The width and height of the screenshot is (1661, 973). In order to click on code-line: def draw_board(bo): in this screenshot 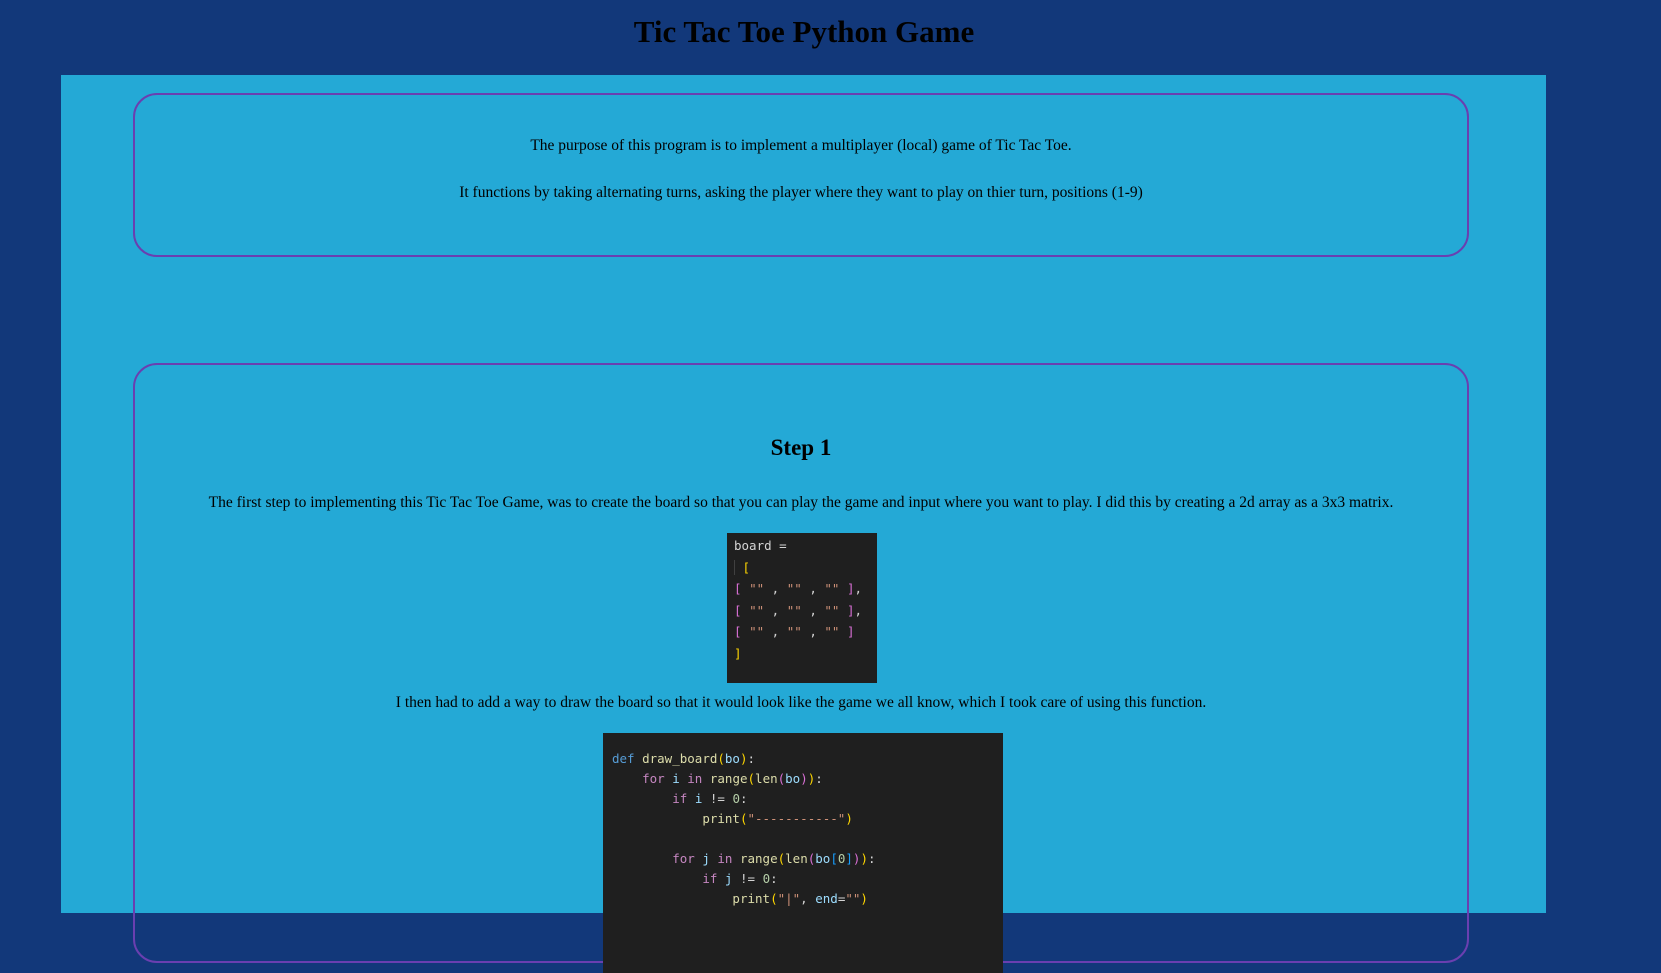, I will do `click(684, 758)`.